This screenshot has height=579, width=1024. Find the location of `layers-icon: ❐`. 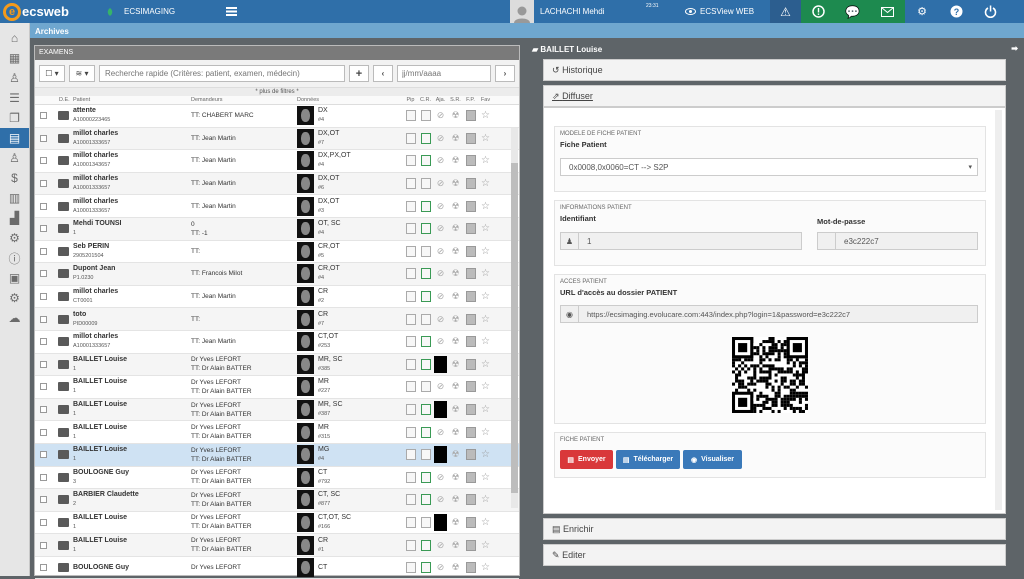

layers-icon: ❐ is located at coordinates (14, 118).